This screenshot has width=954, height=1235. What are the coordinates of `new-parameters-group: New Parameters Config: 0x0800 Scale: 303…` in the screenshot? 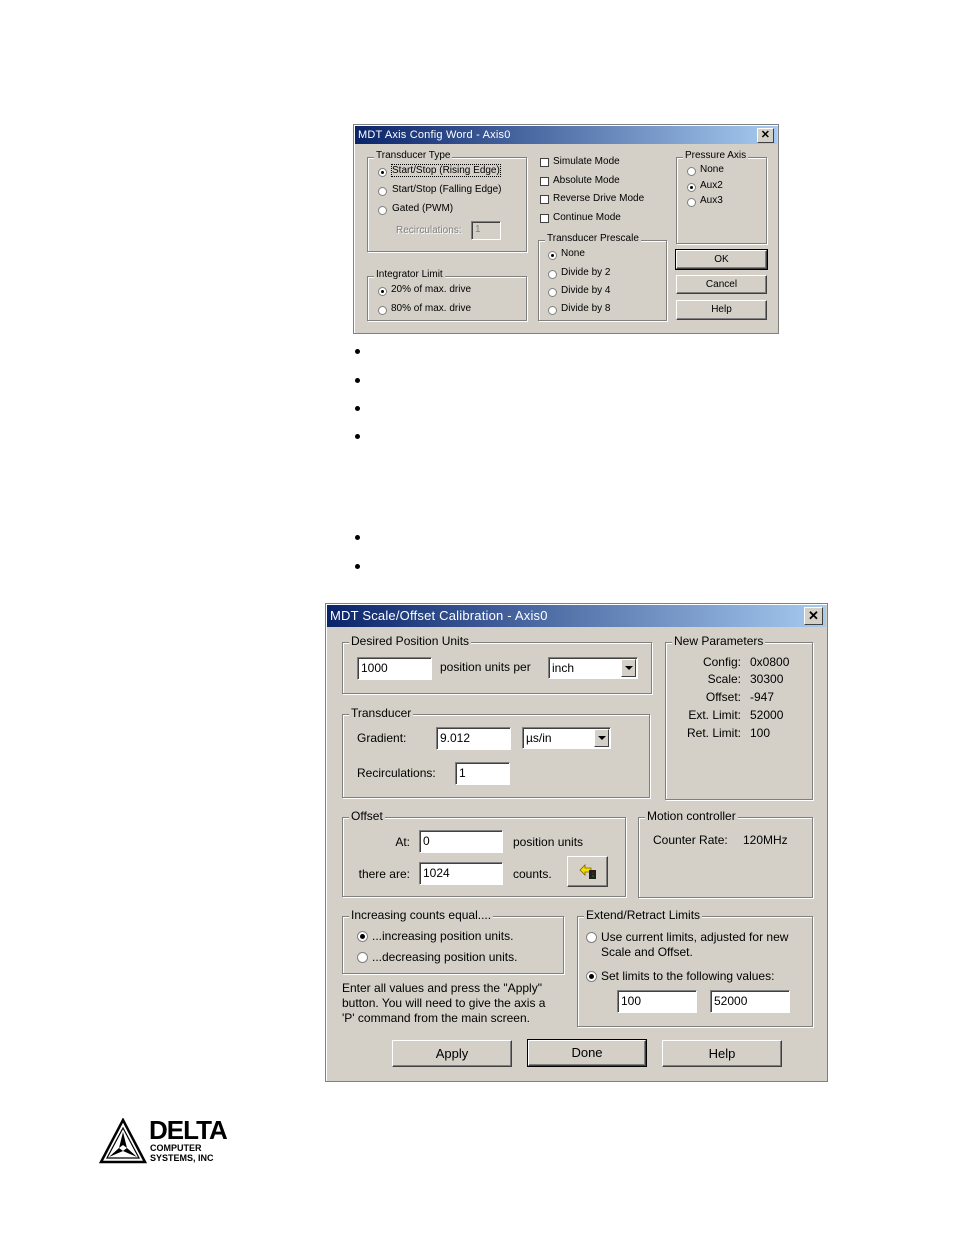 It's located at (739, 717).